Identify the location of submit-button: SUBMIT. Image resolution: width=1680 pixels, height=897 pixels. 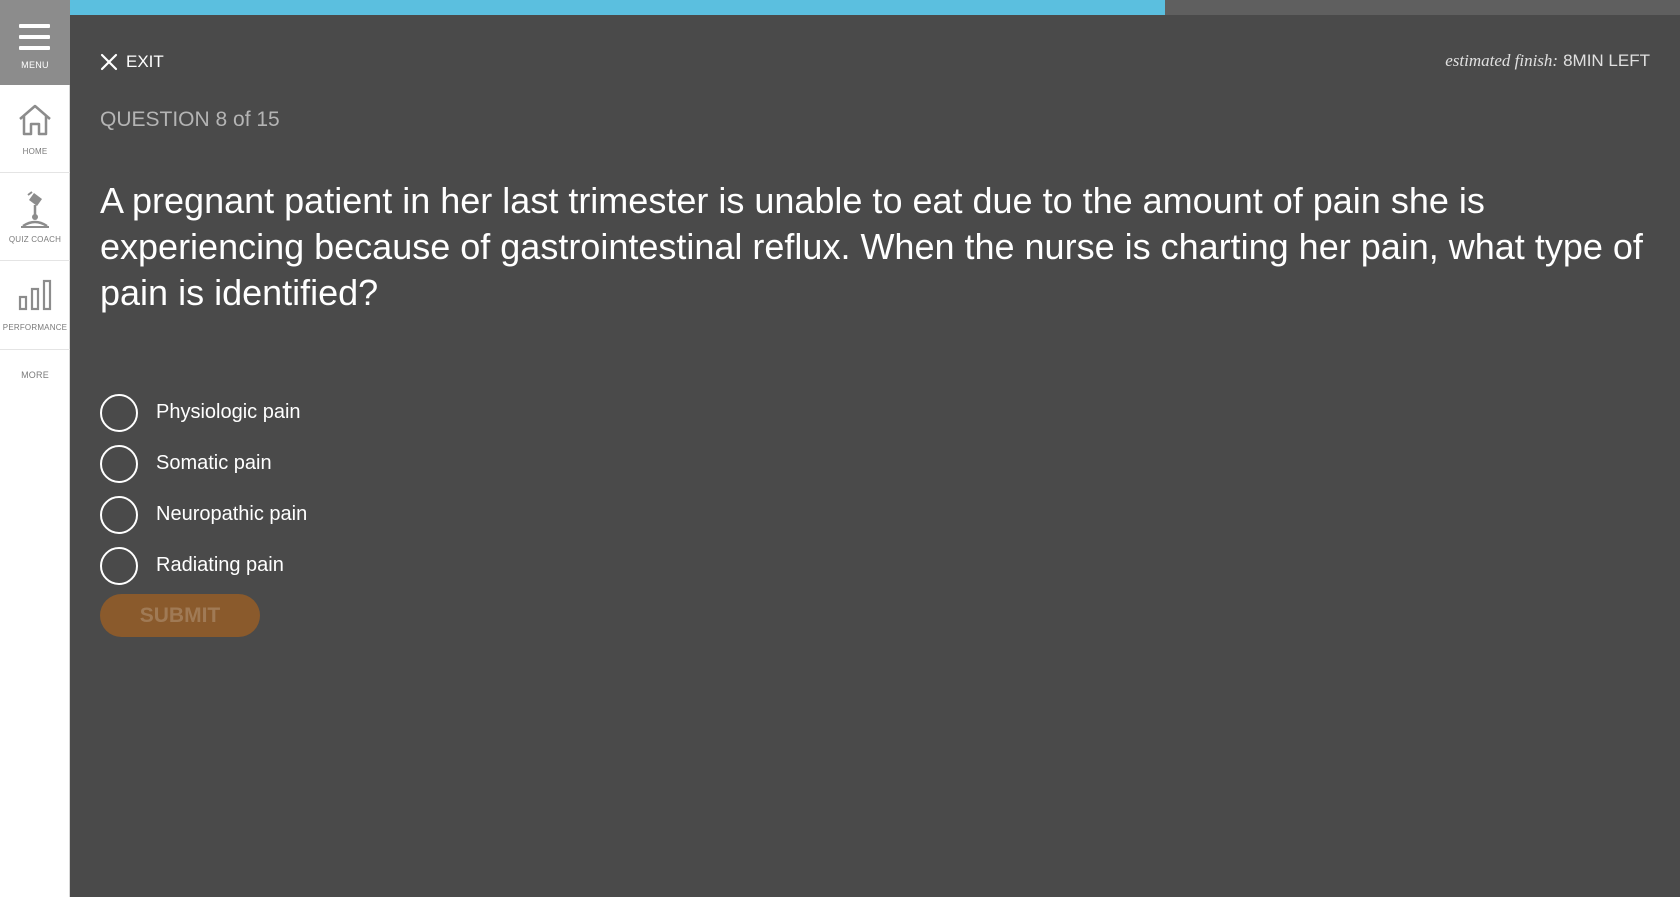
(180, 615).